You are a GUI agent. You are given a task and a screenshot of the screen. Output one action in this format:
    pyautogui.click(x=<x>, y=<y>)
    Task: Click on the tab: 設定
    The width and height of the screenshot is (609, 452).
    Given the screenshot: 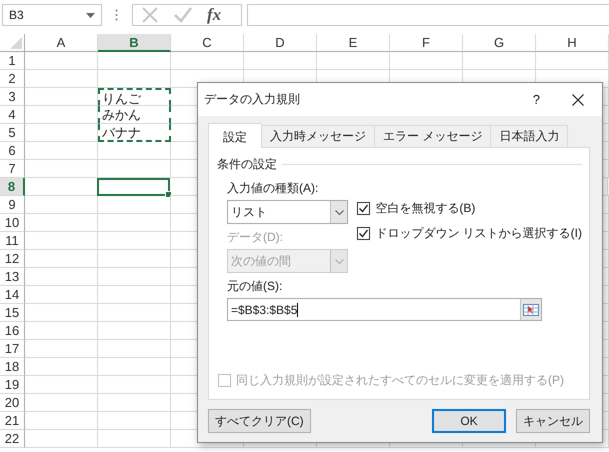 What is the action you would take?
    pyautogui.click(x=235, y=135)
    